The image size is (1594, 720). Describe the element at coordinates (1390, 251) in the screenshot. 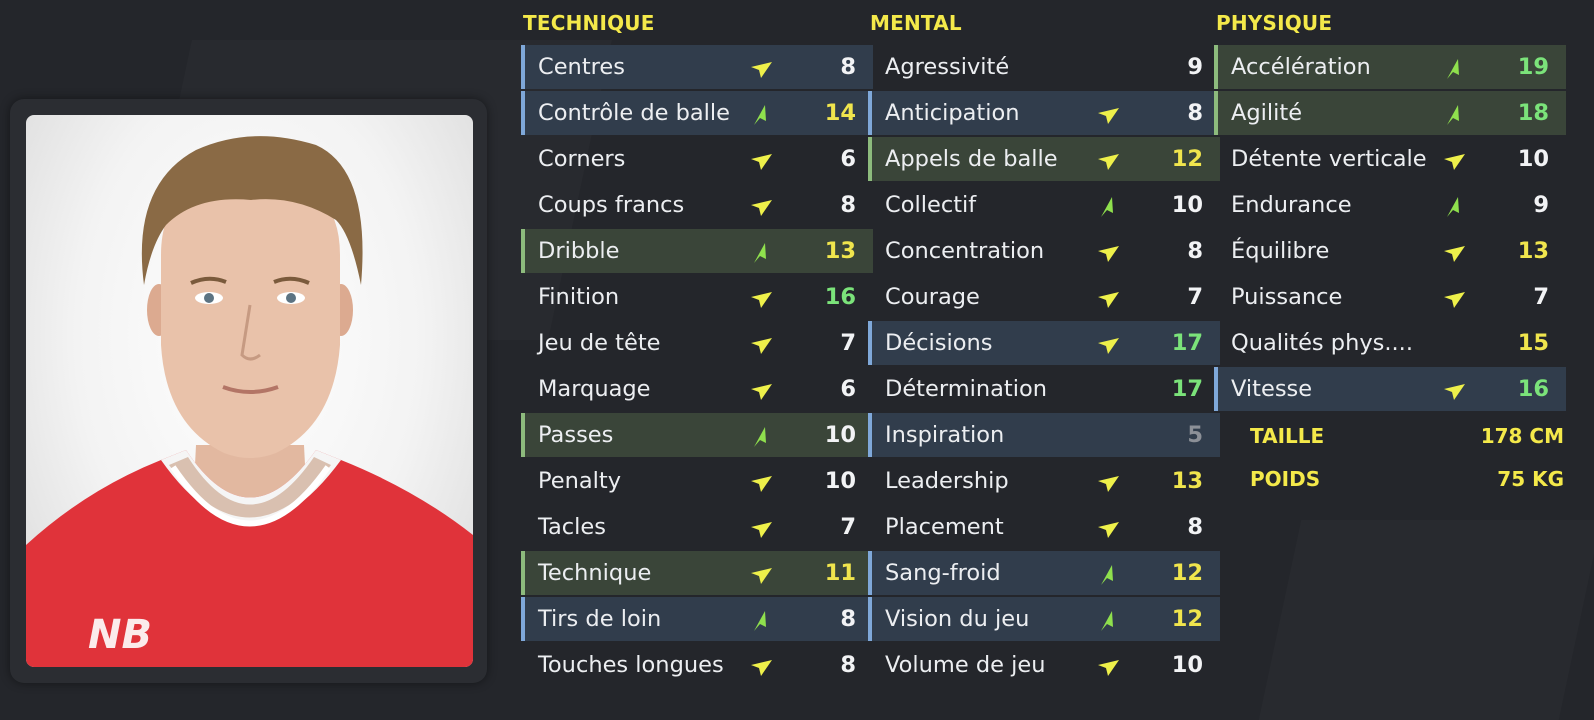

I see `attribute-row: Équilibre 13` at that location.